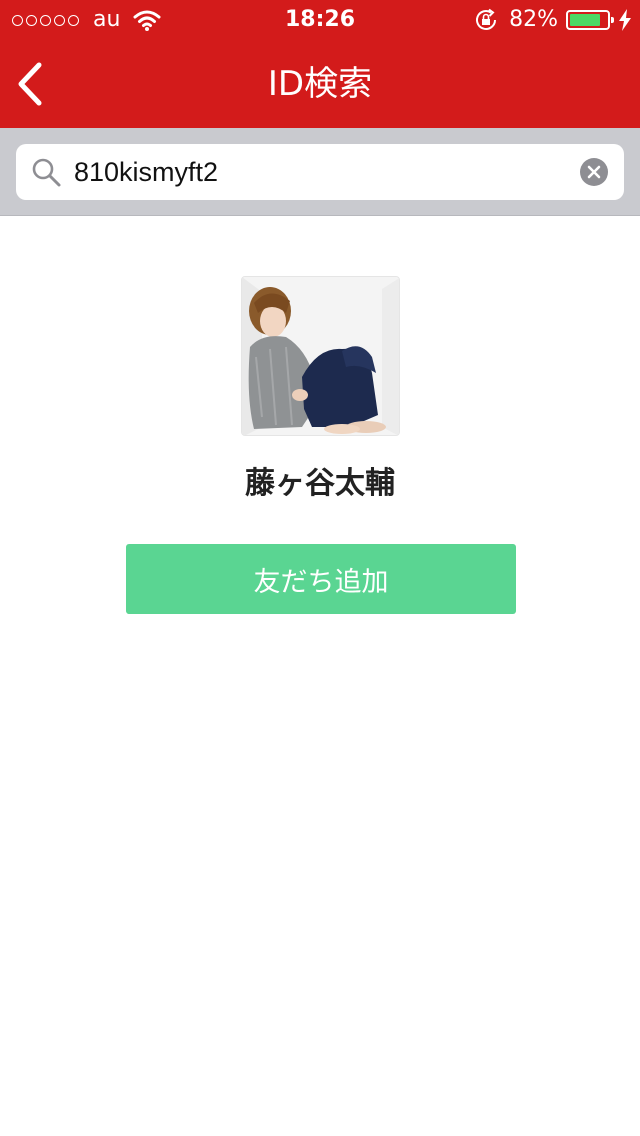 The image size is (640, 1136). I want to click on clear-icon, so click(594, 172).